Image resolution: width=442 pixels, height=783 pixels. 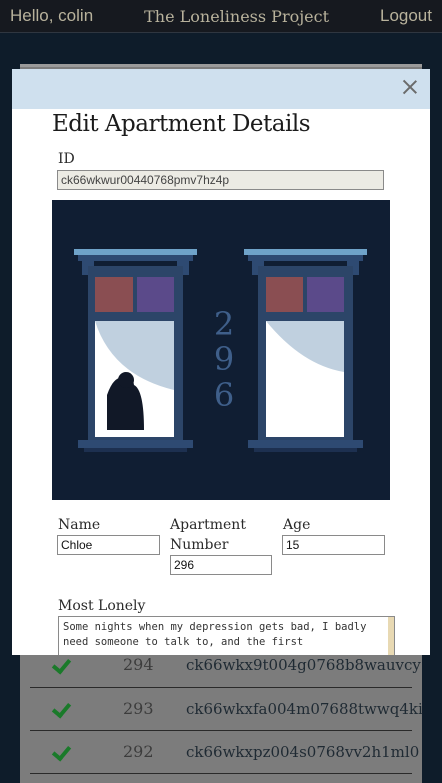 What do you see at coordinates (52, 15) in the screenshot?
I see `user-greeting: Hello, colin` at bounding box center [52, 15].